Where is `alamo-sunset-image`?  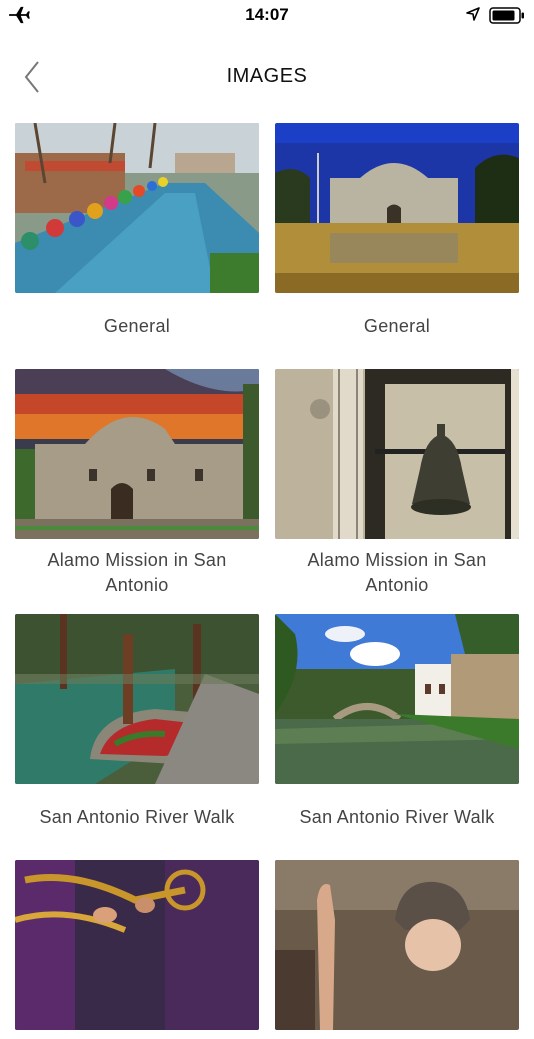 alamo-sunset-image is located at coordinates (137, 454).